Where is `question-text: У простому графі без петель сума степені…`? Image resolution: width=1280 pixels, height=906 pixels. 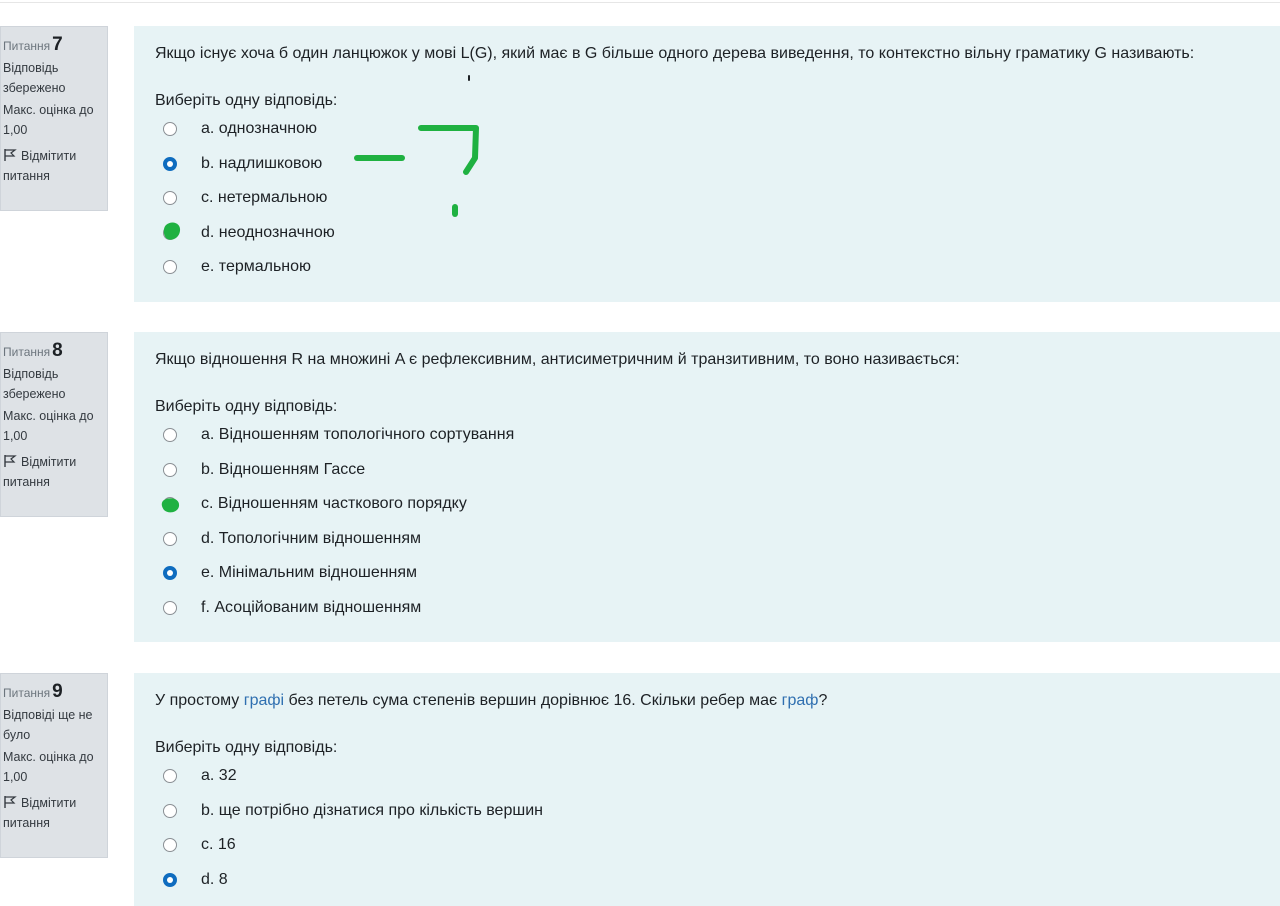 question-text: У простому графі без петель сума степені… is located at coordinates (707, 701).